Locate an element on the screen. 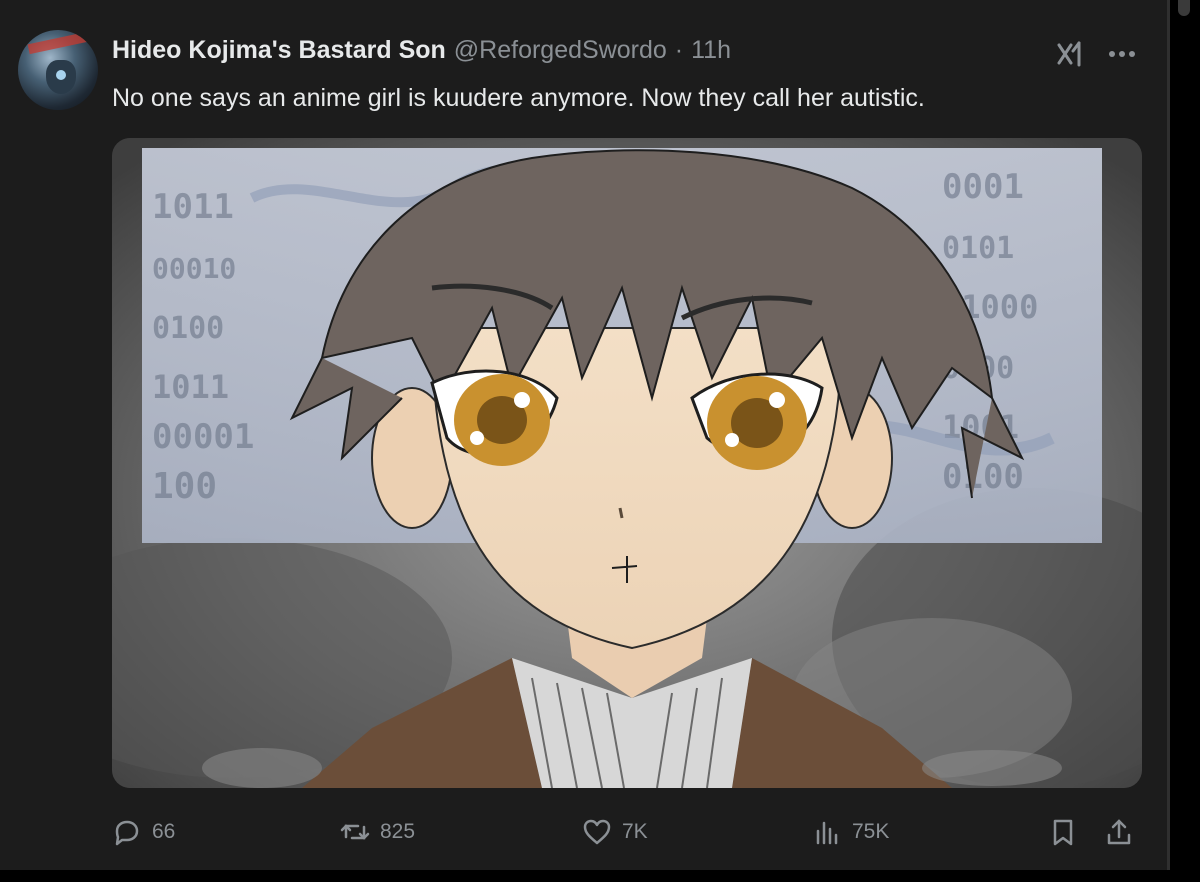 This screenshot has height=882, width=1200. retweet-button: 825 is located at coordinates (377, 832).